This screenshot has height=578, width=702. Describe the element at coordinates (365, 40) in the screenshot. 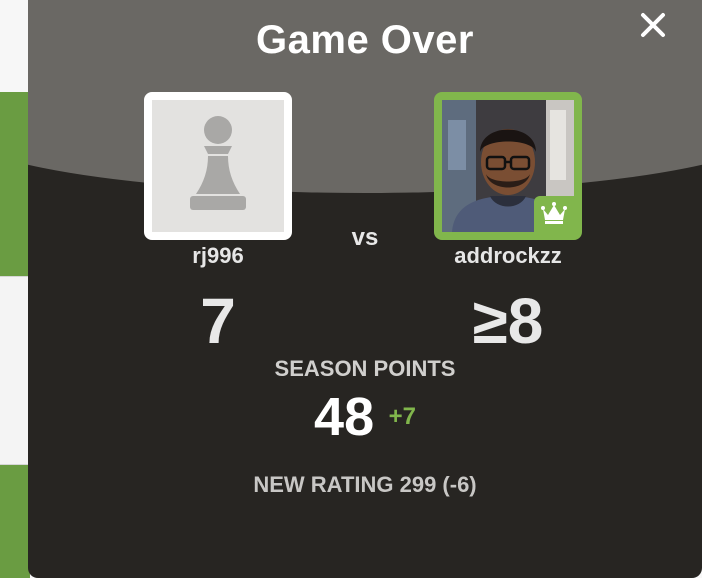

I see `modal-title: Game Over` at that location.